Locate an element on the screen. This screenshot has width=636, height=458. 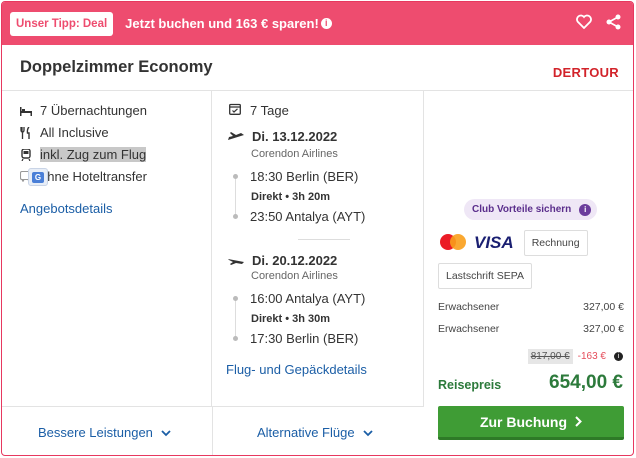
inbound-arr-label: 17:30 Berlin (BER) is located at coordinates (304, 338).